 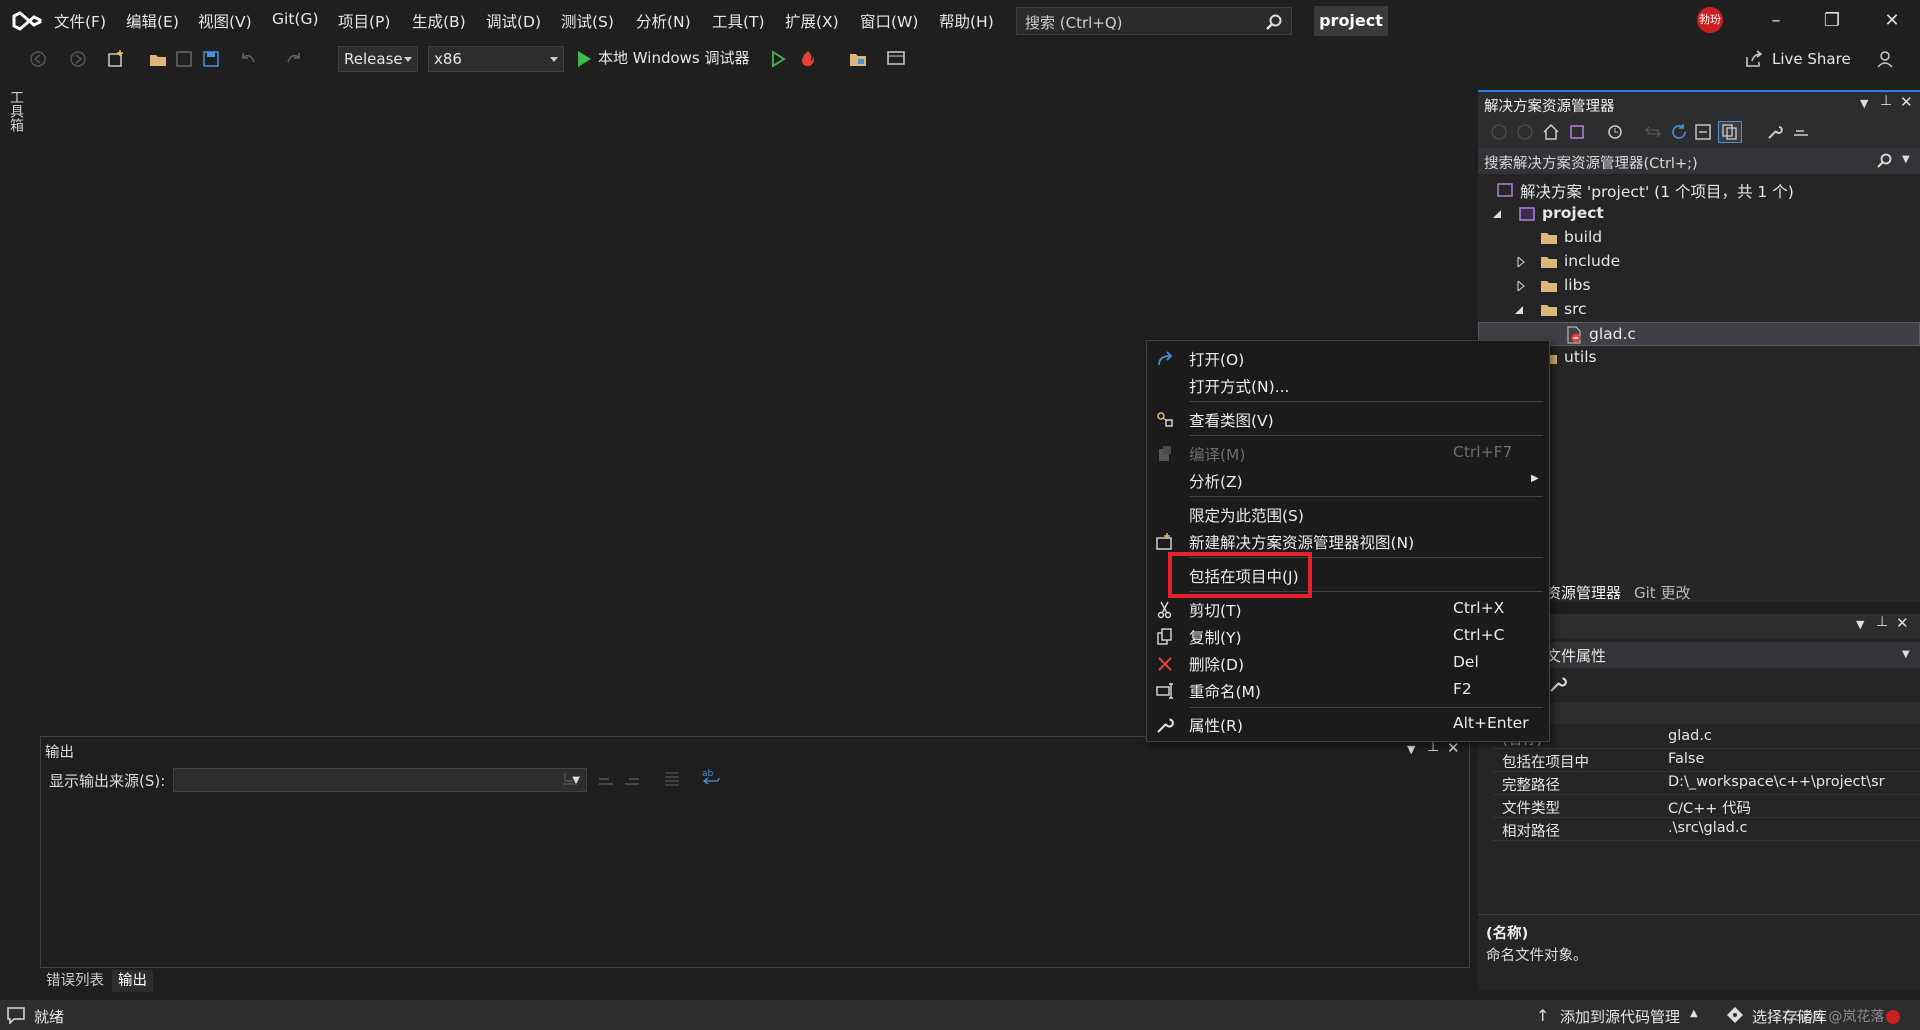 What do you see at coordinates (606, 778) in the screenshot?
I see `previous-message-icon` at bounding box center [606, 778].